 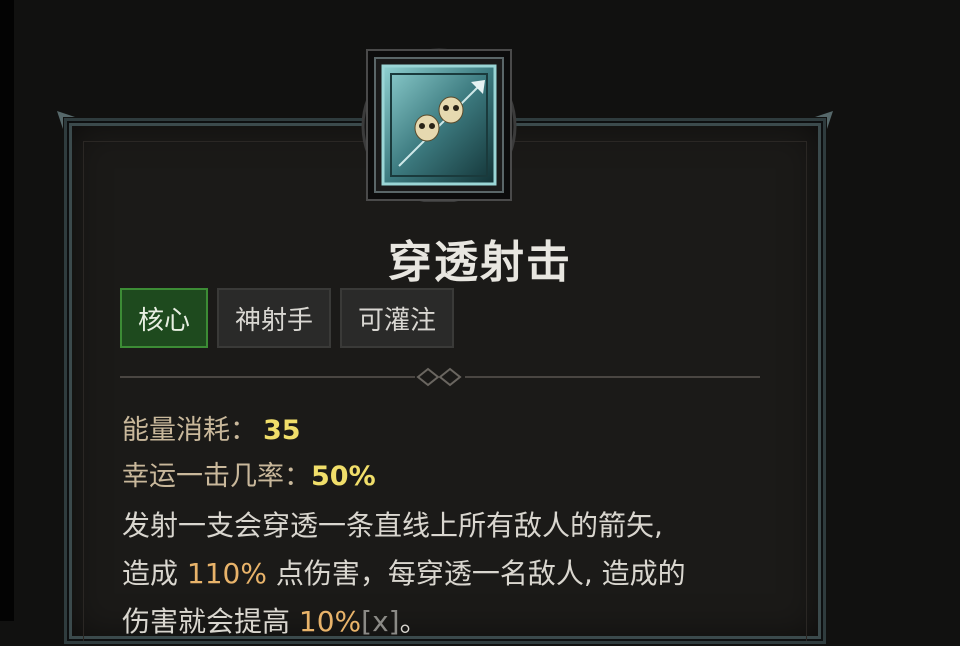 I want to click on lucky-hit-stat: 幸运一击几率：50%, so click(x=249, y=473).